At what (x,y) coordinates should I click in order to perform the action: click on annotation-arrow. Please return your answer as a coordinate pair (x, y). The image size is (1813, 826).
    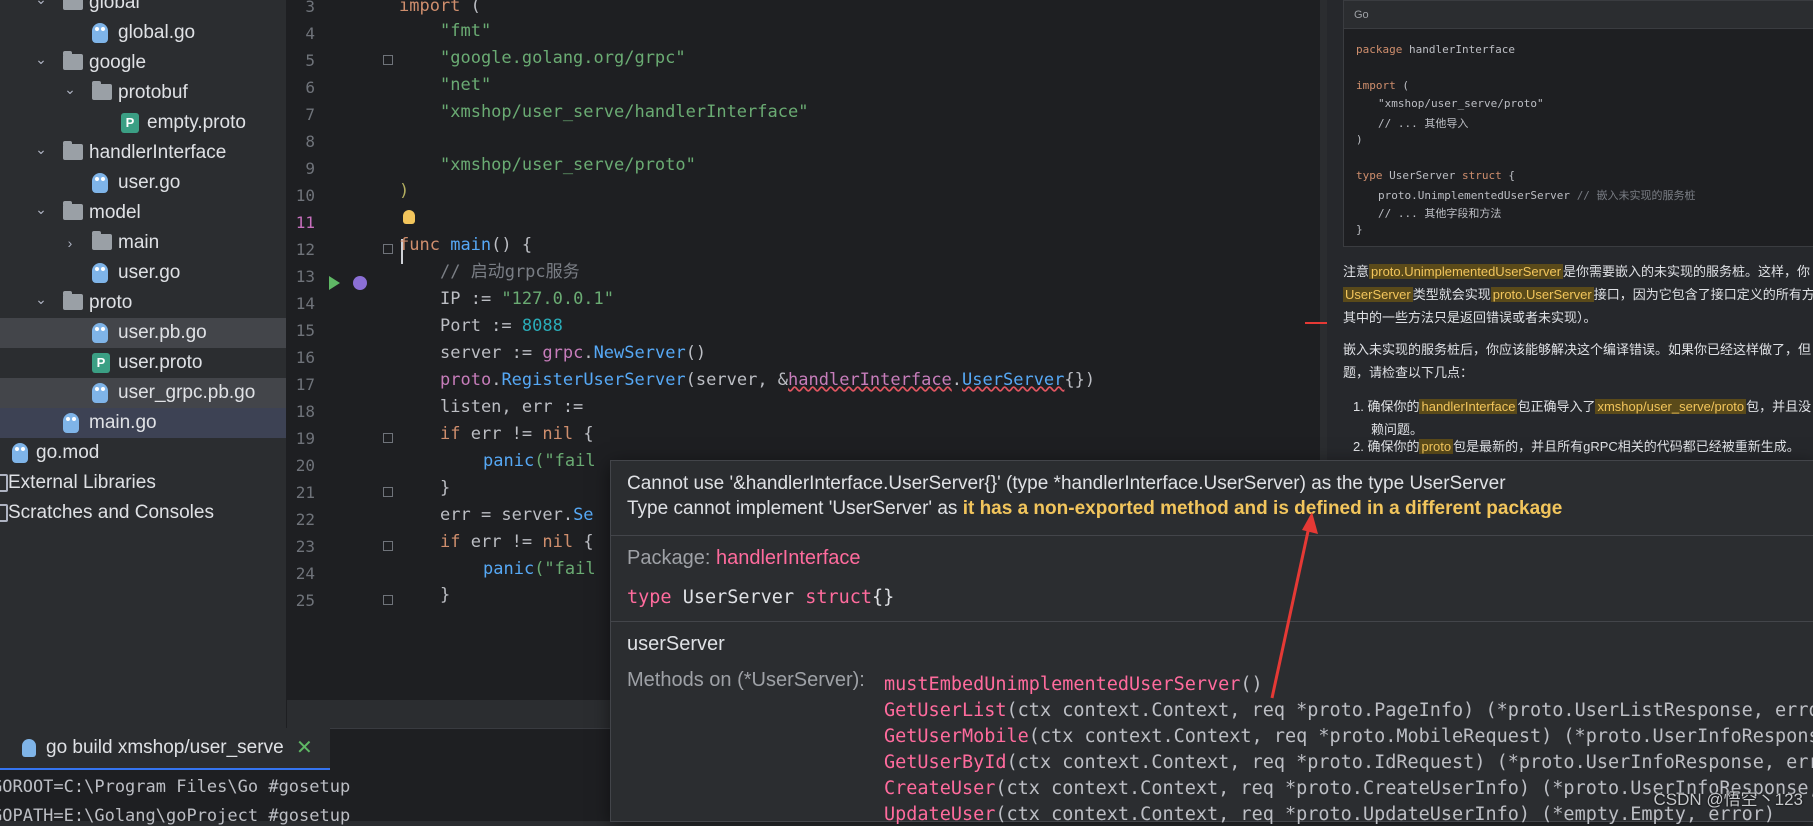
    Looking at the image, I should click on (1294, 605).